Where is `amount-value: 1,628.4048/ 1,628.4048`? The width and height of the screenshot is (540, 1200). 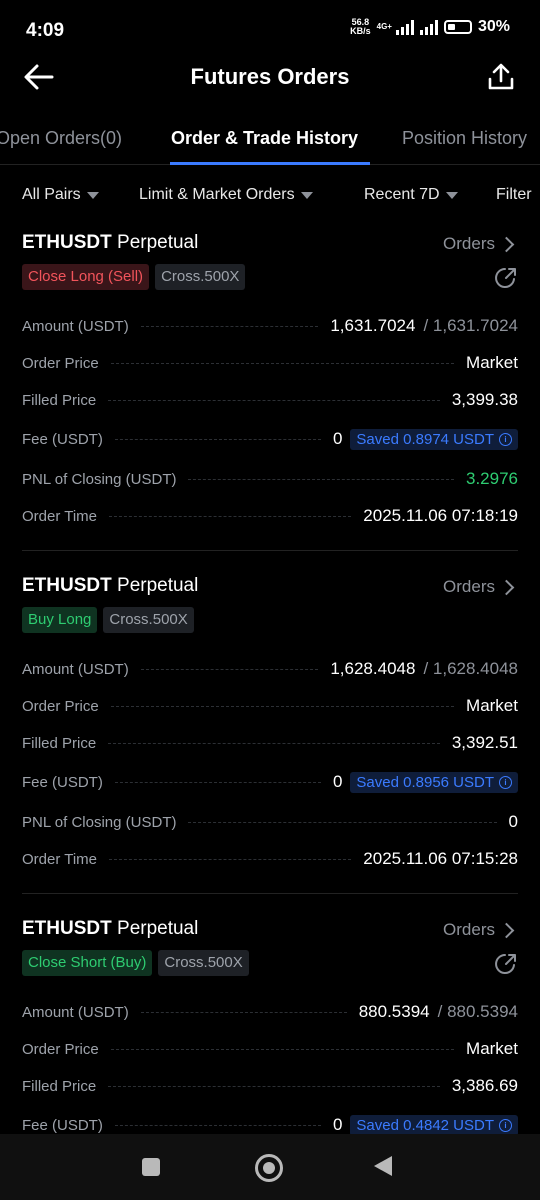
amount-value: 1,628.4048/ 1,628.4048 is located at coordinates (424, 669).